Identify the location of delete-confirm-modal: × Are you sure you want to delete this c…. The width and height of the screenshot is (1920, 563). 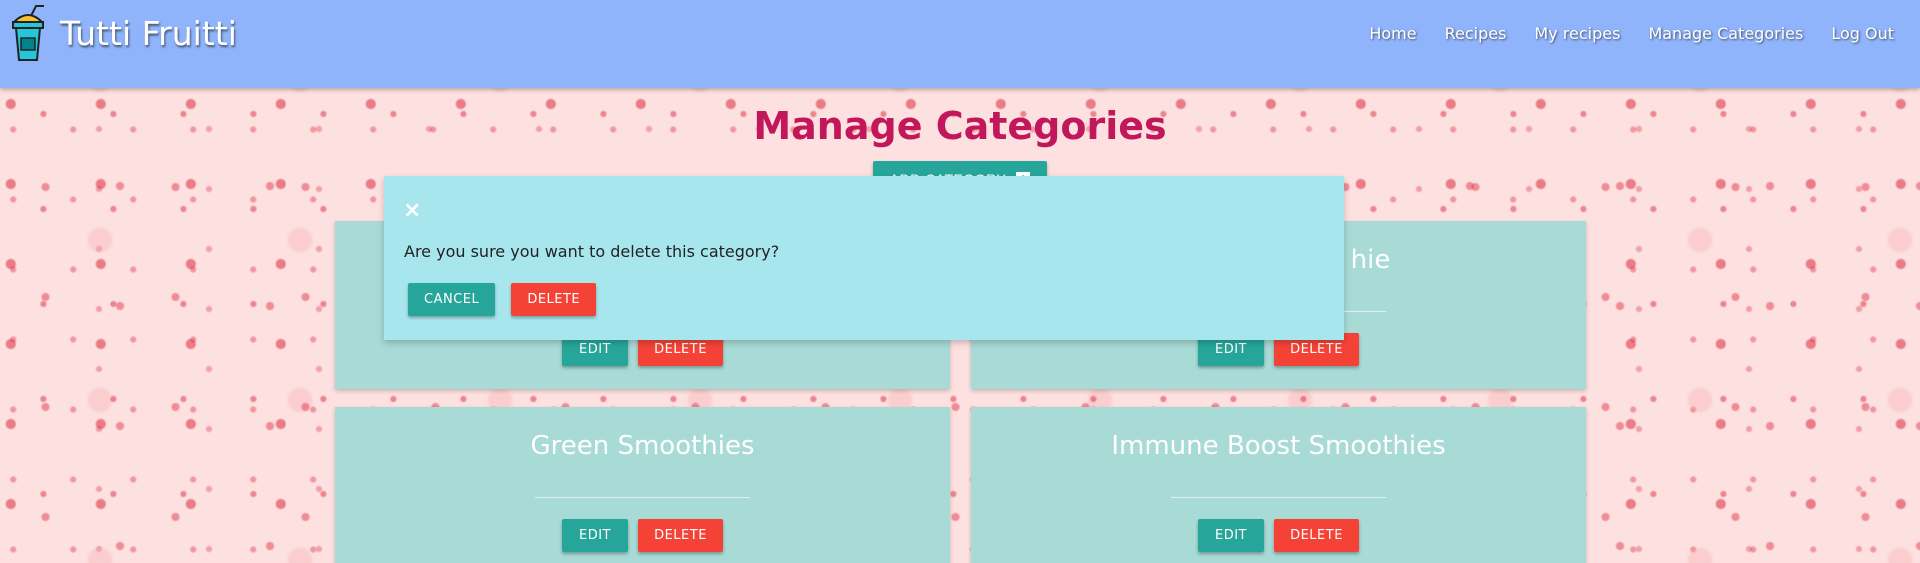
(864, 258).